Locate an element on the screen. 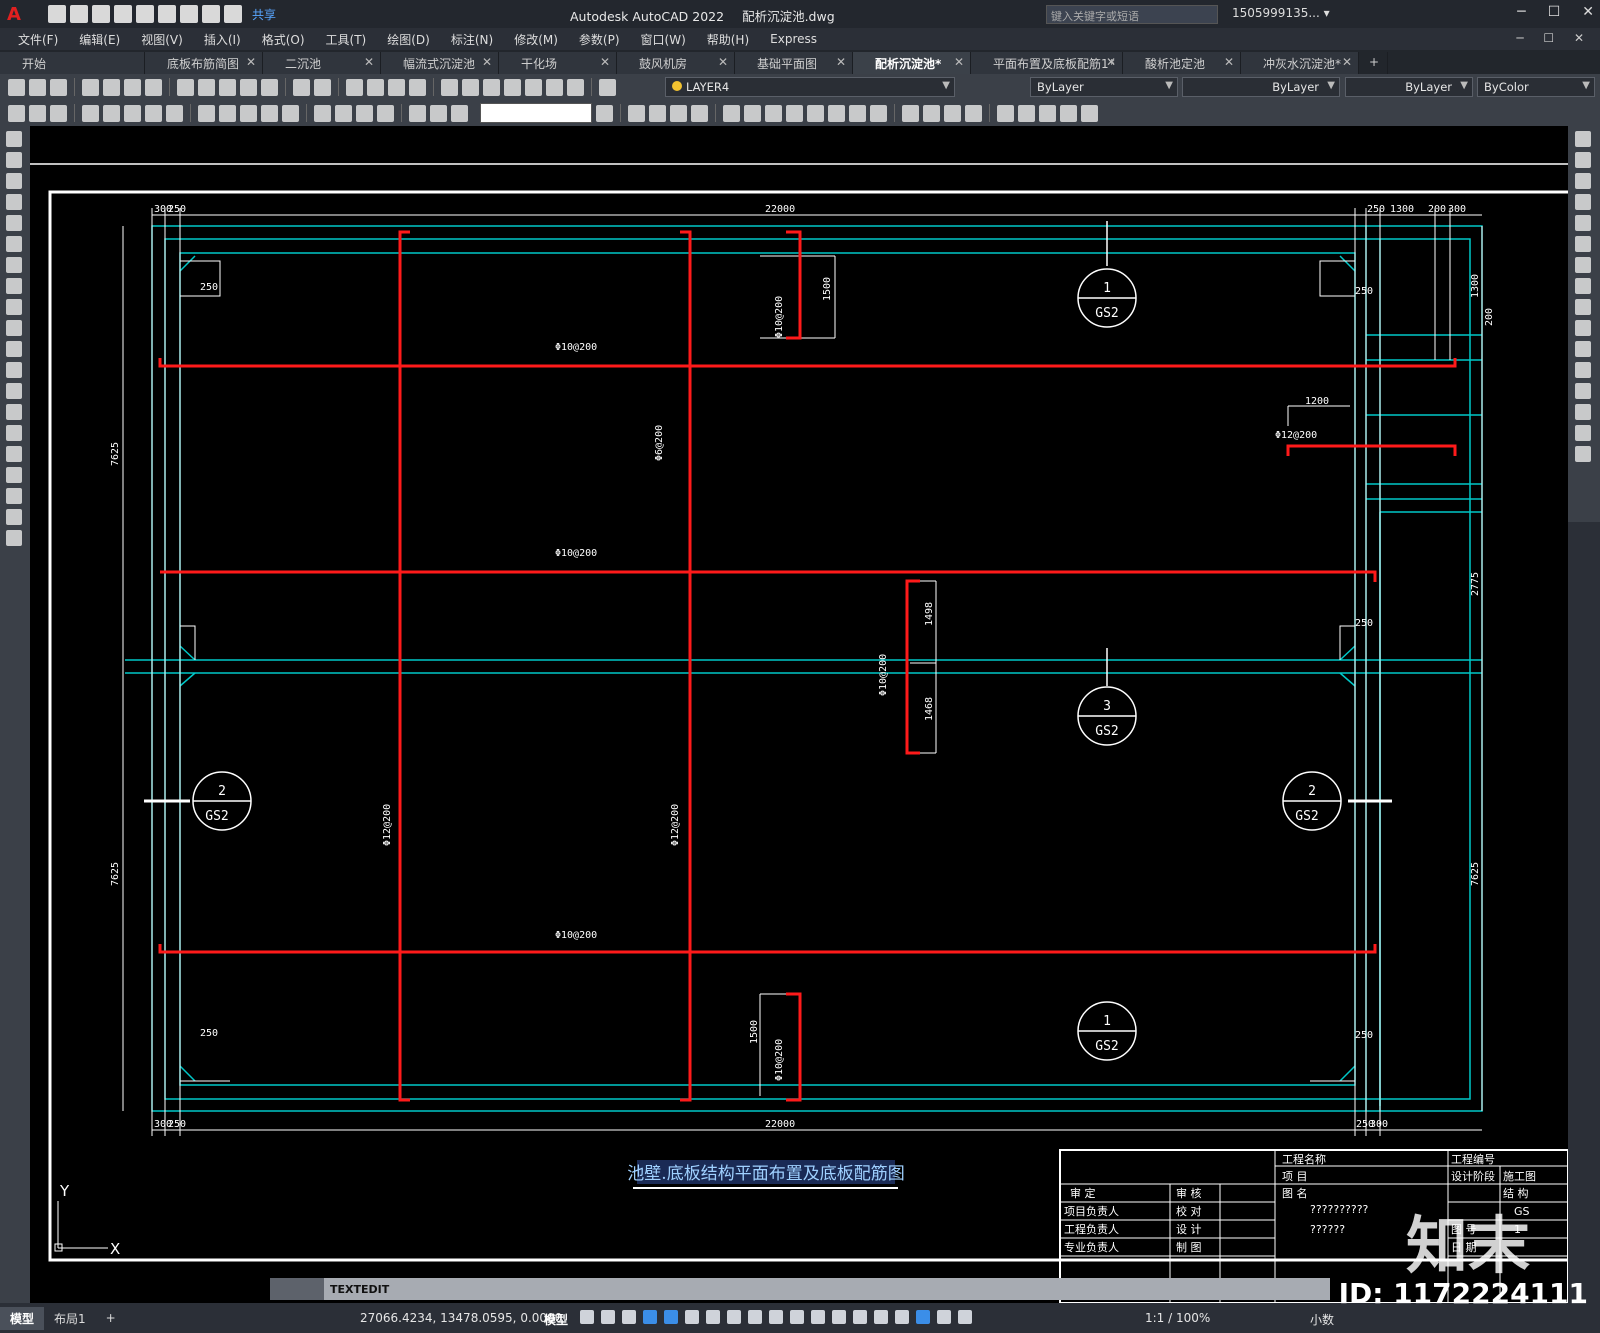 This screenshot has height=1333, width=1600. field-icon is located at coordinates (910, 113).